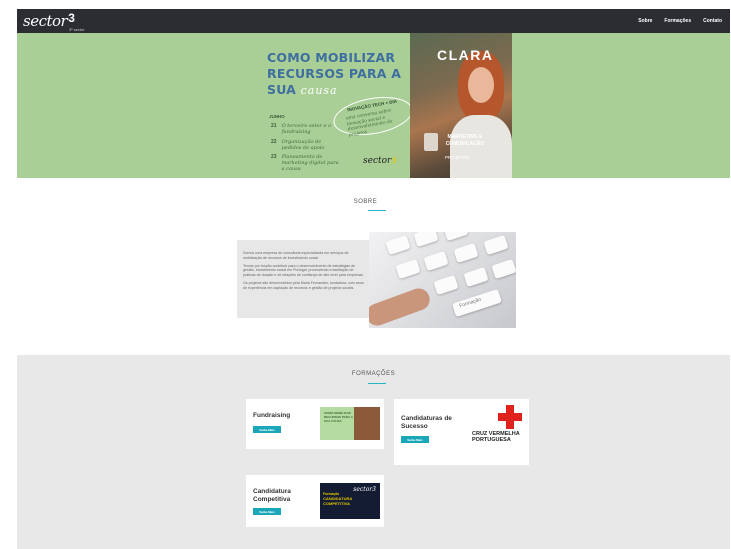 The image size is (731, 549). Describe the element at coordinates (303, 145) in the screenshot. I see `hero-date-text: Organização de pedidos de apoio` at that location.